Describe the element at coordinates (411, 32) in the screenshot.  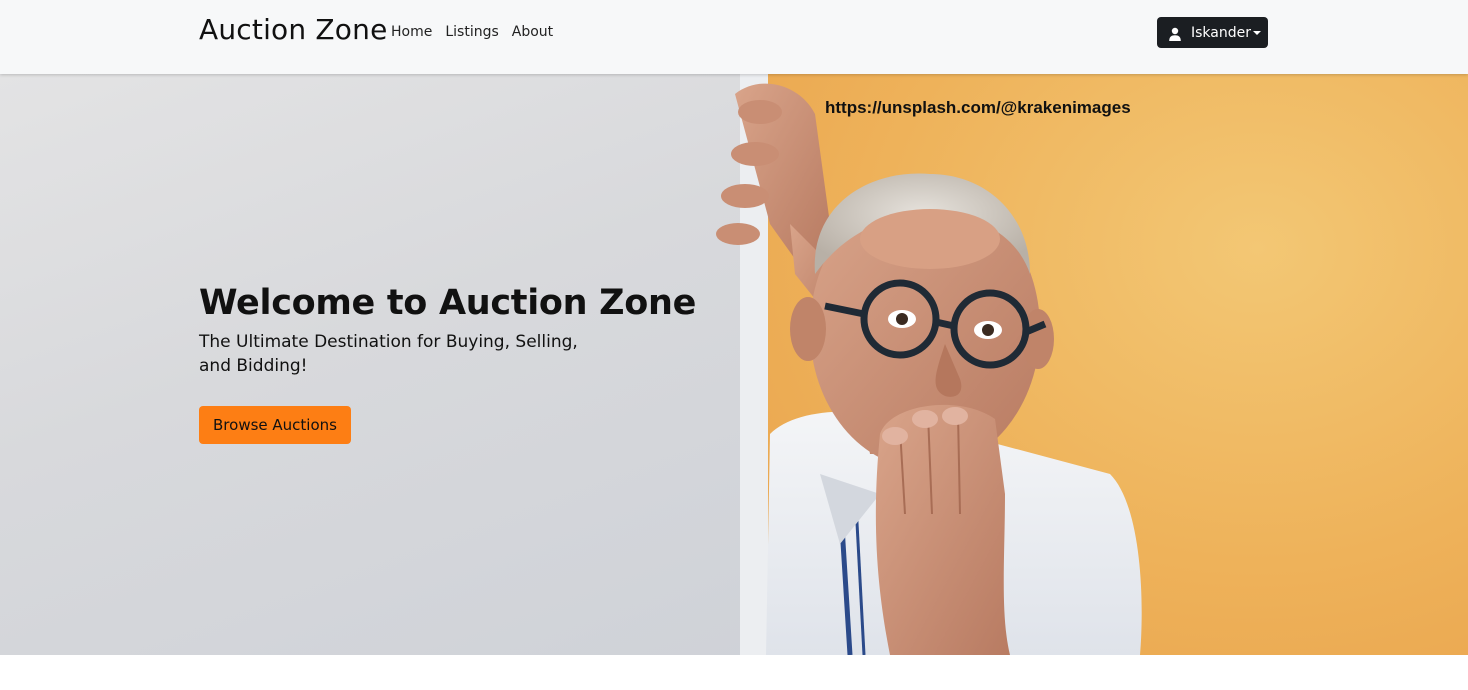
I see `nav-link-home: Home` at that location.